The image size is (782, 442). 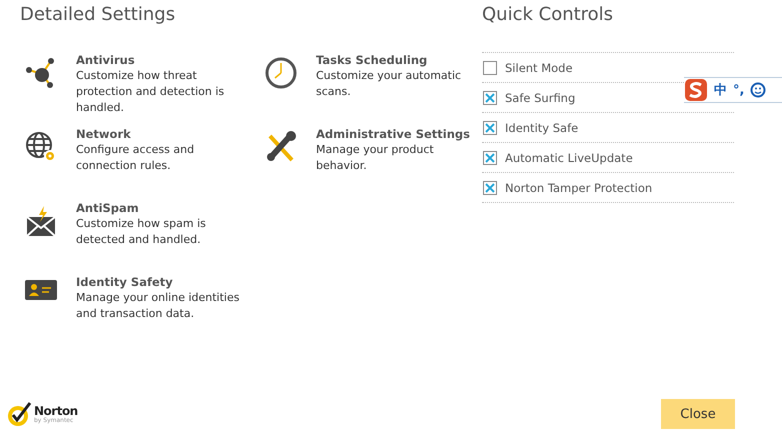 What do you see at coordinates (158, 282) in the screenshot?
I see `settings-link: Identity Safety` at bounding box center [158, 282].